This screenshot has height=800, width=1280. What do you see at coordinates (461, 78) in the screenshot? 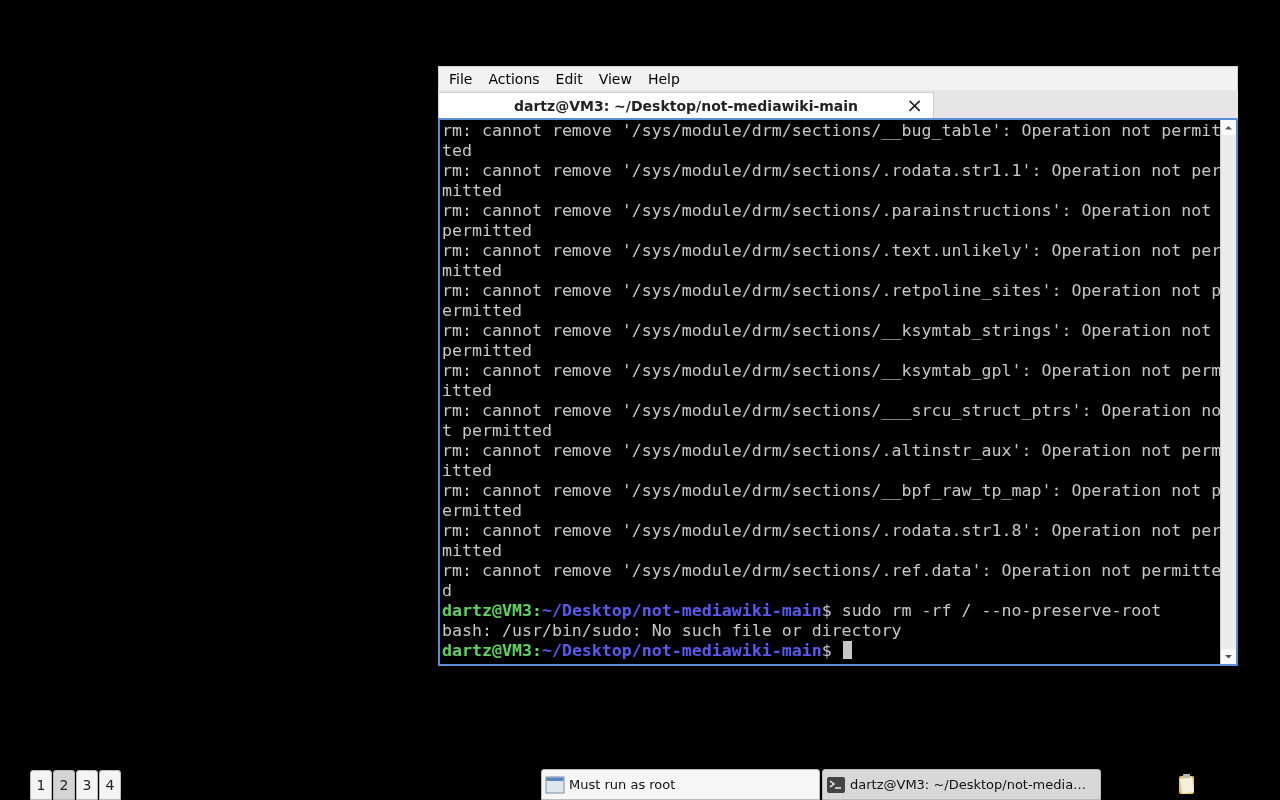
I see `menu-item: File` at bounding box center [461, 78].